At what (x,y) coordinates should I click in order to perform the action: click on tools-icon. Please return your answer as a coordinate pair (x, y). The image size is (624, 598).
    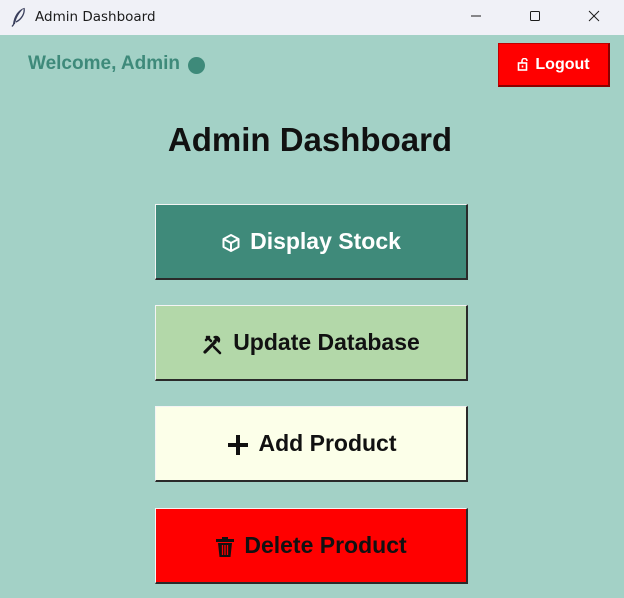
    Looking at the image, I should click on (213, 344).